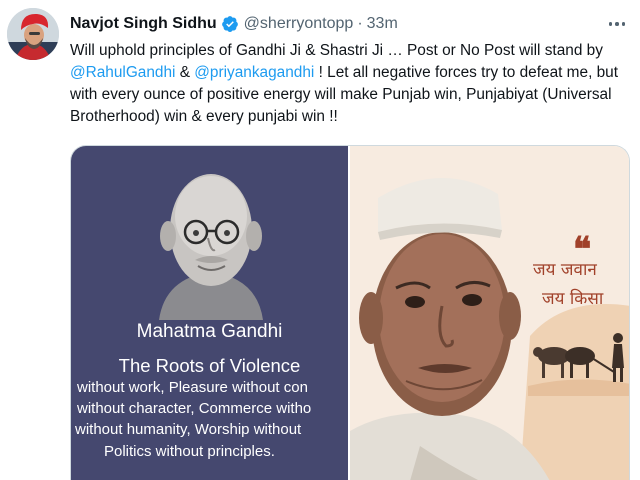 The image size is (640, 480). I want to click on avatar, so click(33, 34).